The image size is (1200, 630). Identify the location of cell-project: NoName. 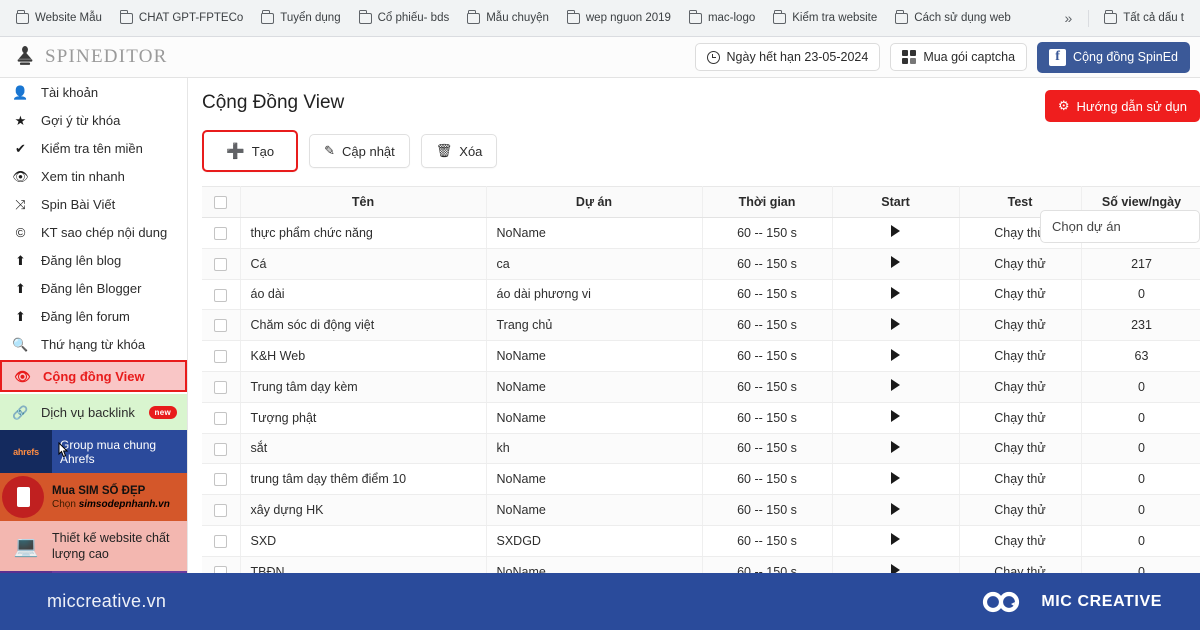
(594, 510).